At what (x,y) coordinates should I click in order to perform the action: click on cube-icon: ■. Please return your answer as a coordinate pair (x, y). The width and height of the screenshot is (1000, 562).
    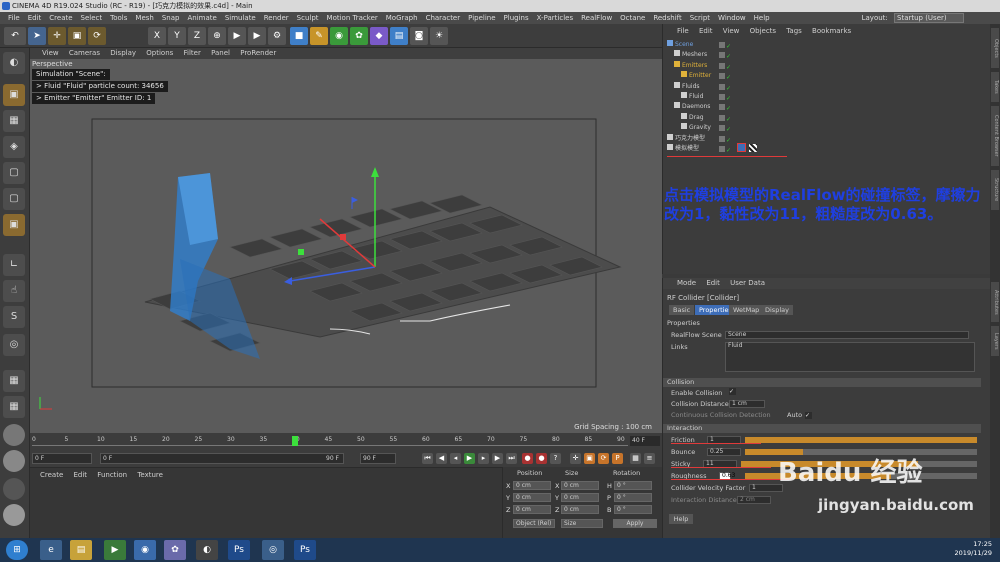
    Looking at the image, I should click on (299, 36).